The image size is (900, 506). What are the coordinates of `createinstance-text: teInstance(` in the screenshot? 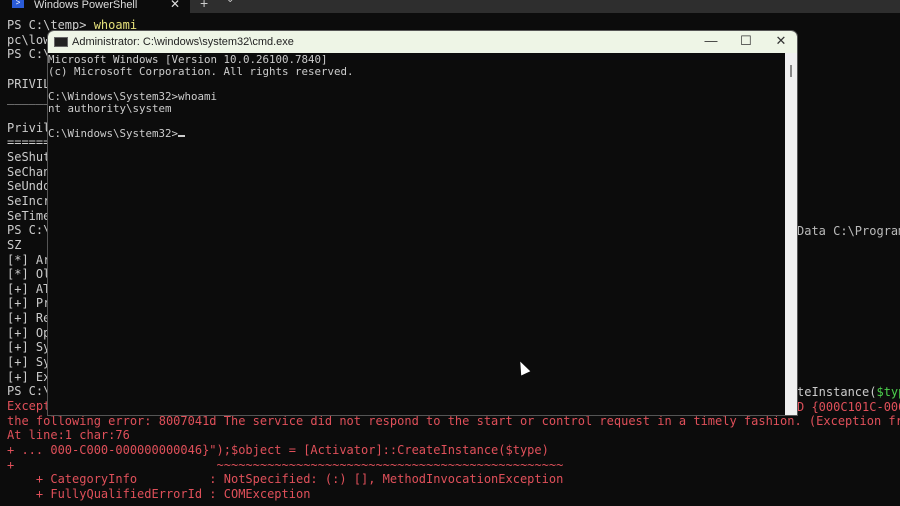 It's located at (837, 392).